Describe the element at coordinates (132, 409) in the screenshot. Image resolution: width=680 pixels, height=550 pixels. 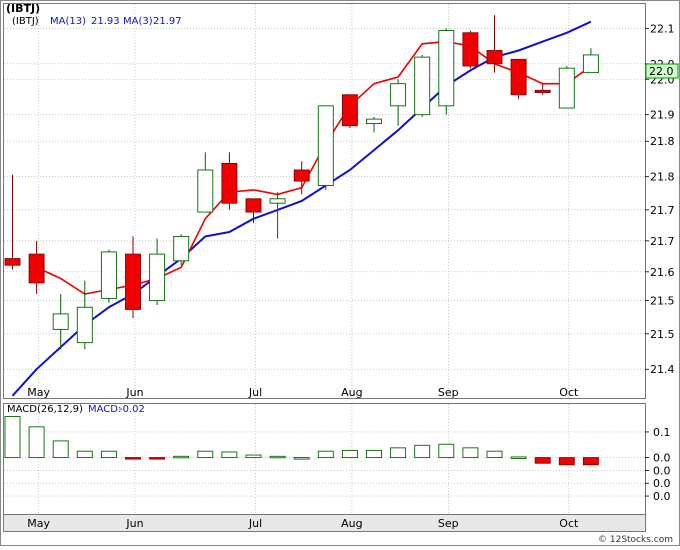
I see `macd-legend-value: -0.02` at that location.